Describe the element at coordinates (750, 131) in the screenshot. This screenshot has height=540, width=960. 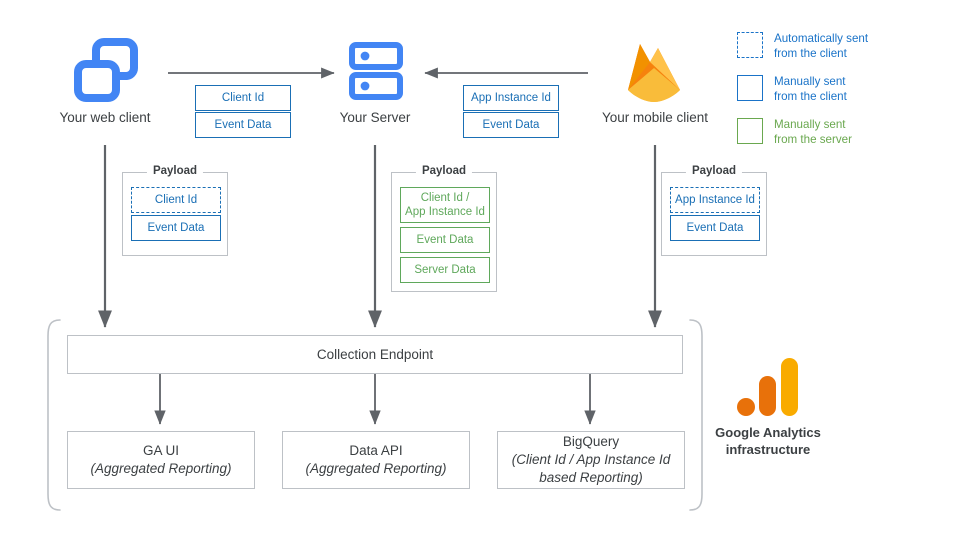
I see `solid-green-square-icon` at that location.